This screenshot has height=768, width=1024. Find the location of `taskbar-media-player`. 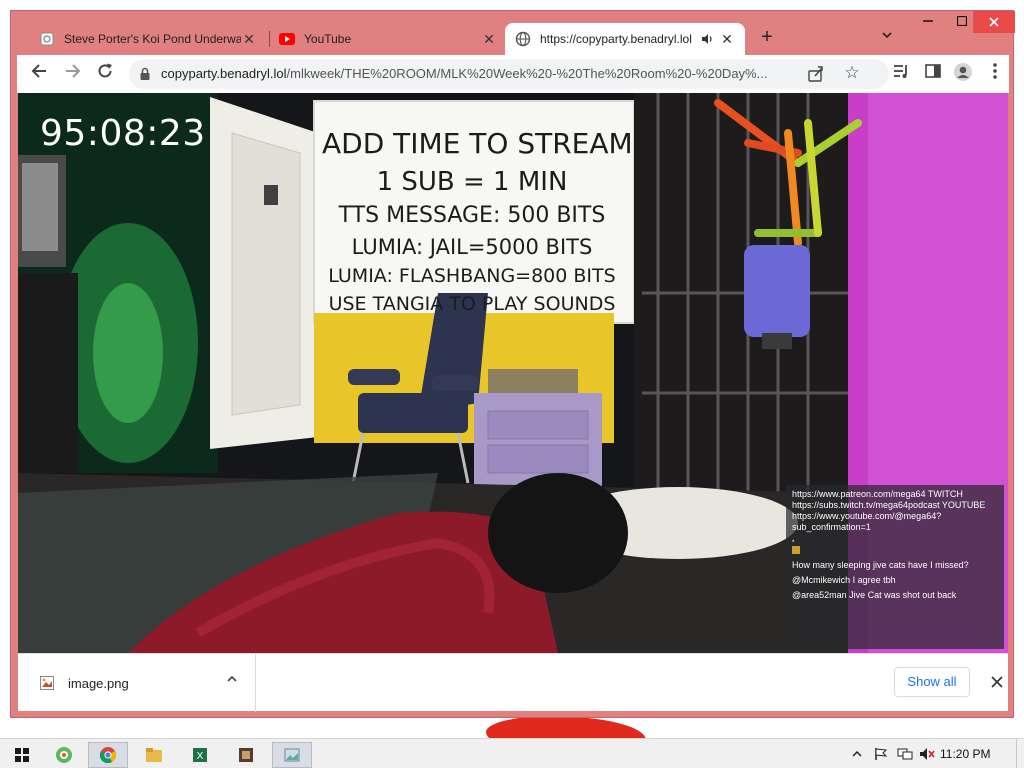

taskbar-media-player is located at coordinates (64, 755).